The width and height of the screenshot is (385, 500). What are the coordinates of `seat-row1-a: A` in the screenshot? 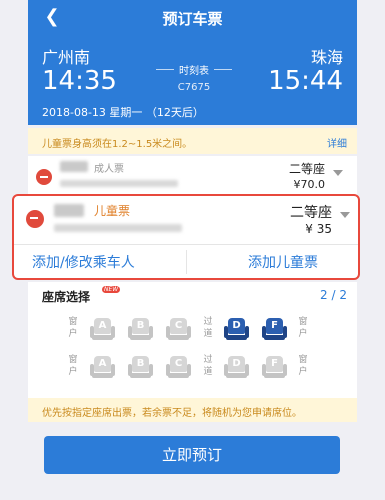 It's located at (102, 329).